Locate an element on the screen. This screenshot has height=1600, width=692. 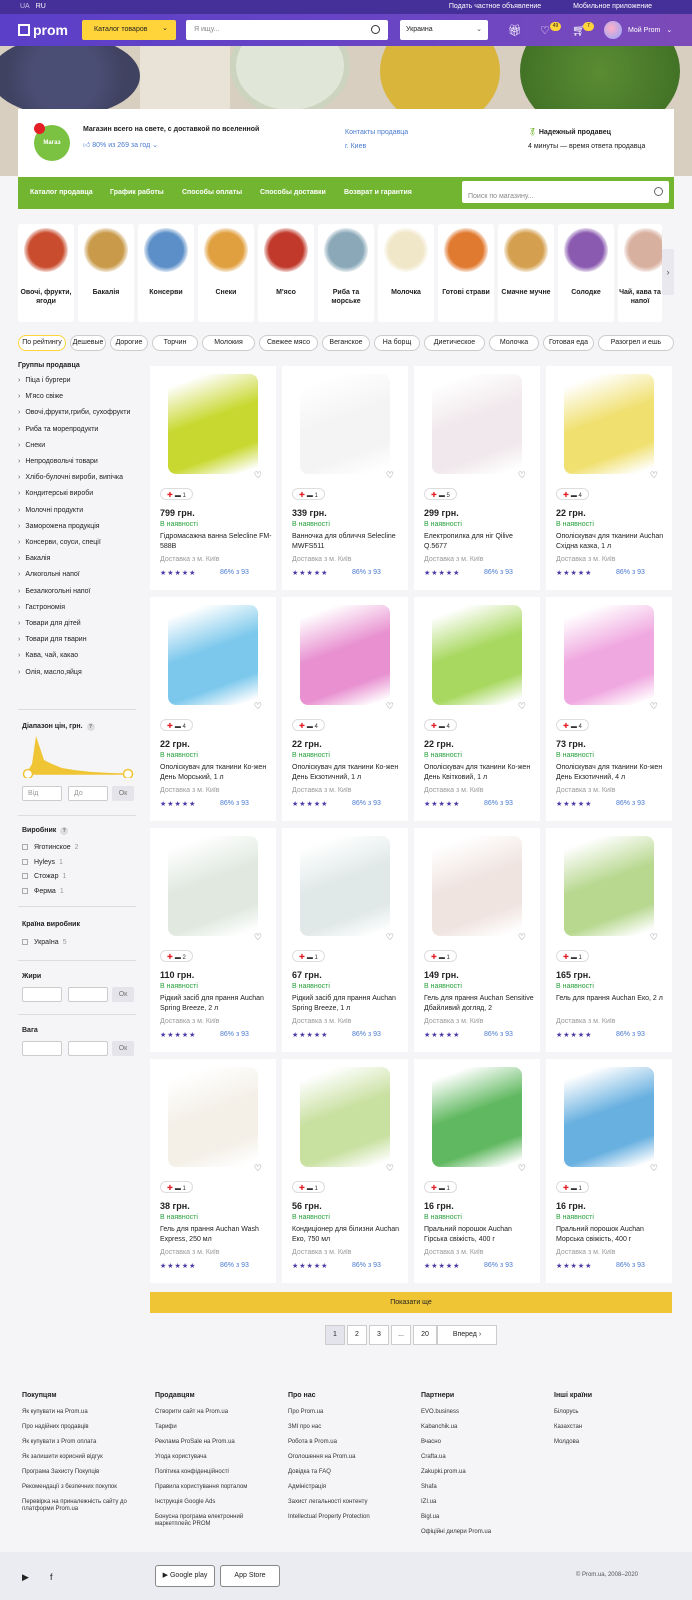
sidebar-group-link: Бакалія is located at coordinates (34, 558).